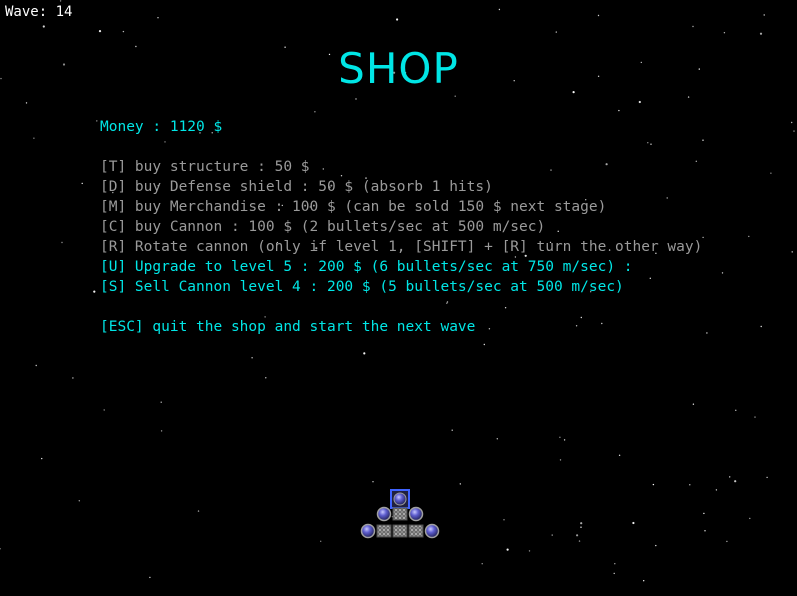  I want to click on wave-counter: Wave: 14, so click(39, 12).